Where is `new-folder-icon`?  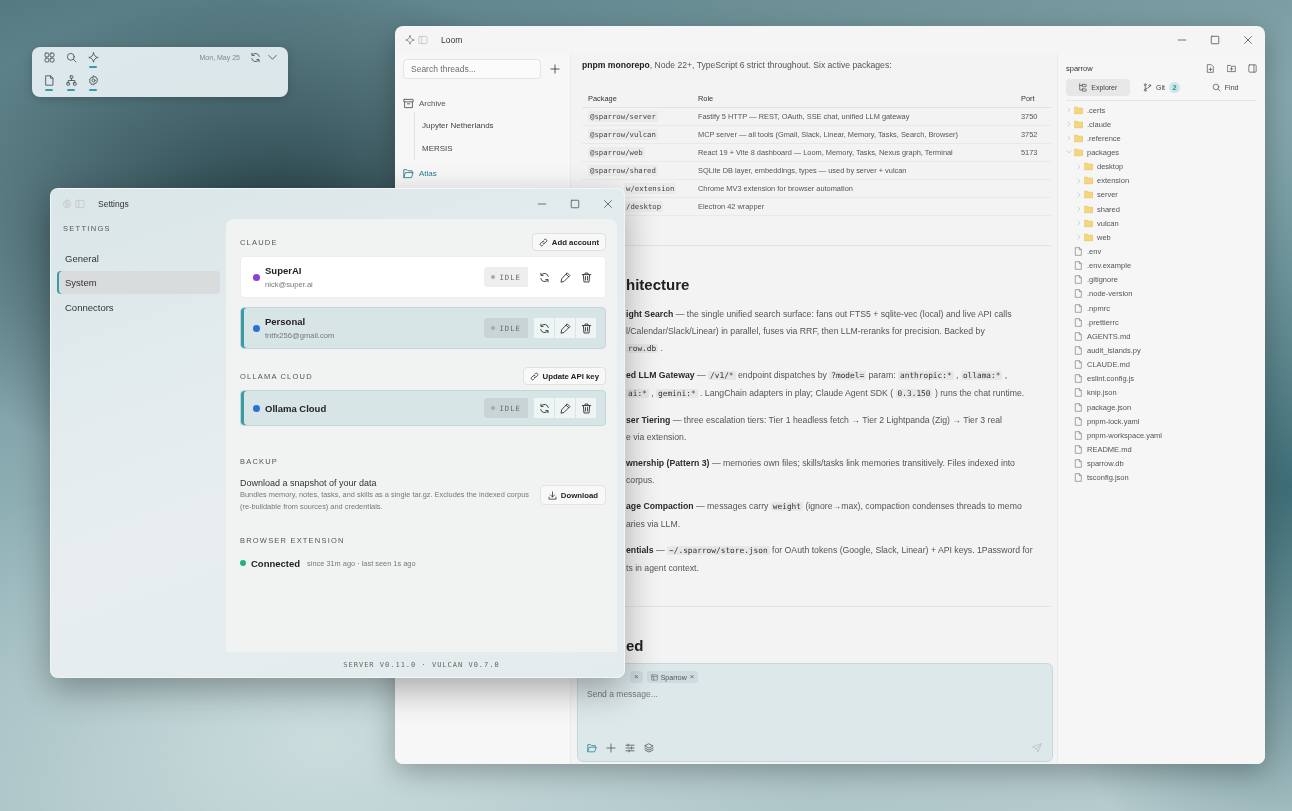 new-folder-icon is located at coordinates (1231, 68).